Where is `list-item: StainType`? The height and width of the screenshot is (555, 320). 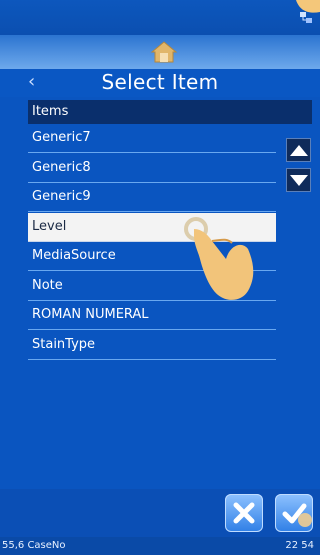 list-item: StainType is located at coordinates (152, 345).